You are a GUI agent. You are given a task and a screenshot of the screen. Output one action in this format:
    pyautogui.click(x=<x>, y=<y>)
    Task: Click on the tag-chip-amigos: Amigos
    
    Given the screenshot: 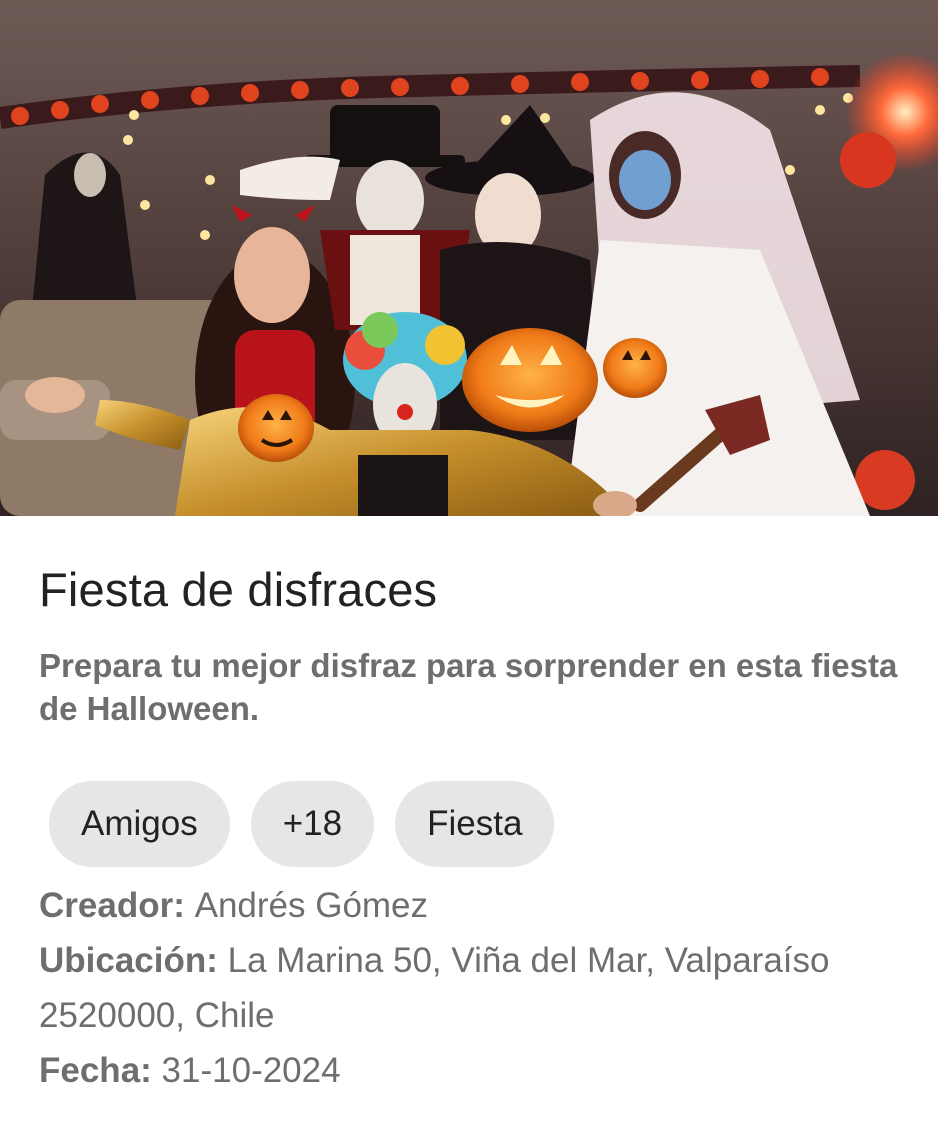 What is the action you would take?
    pyautogui.click(x=139, y=824)
    